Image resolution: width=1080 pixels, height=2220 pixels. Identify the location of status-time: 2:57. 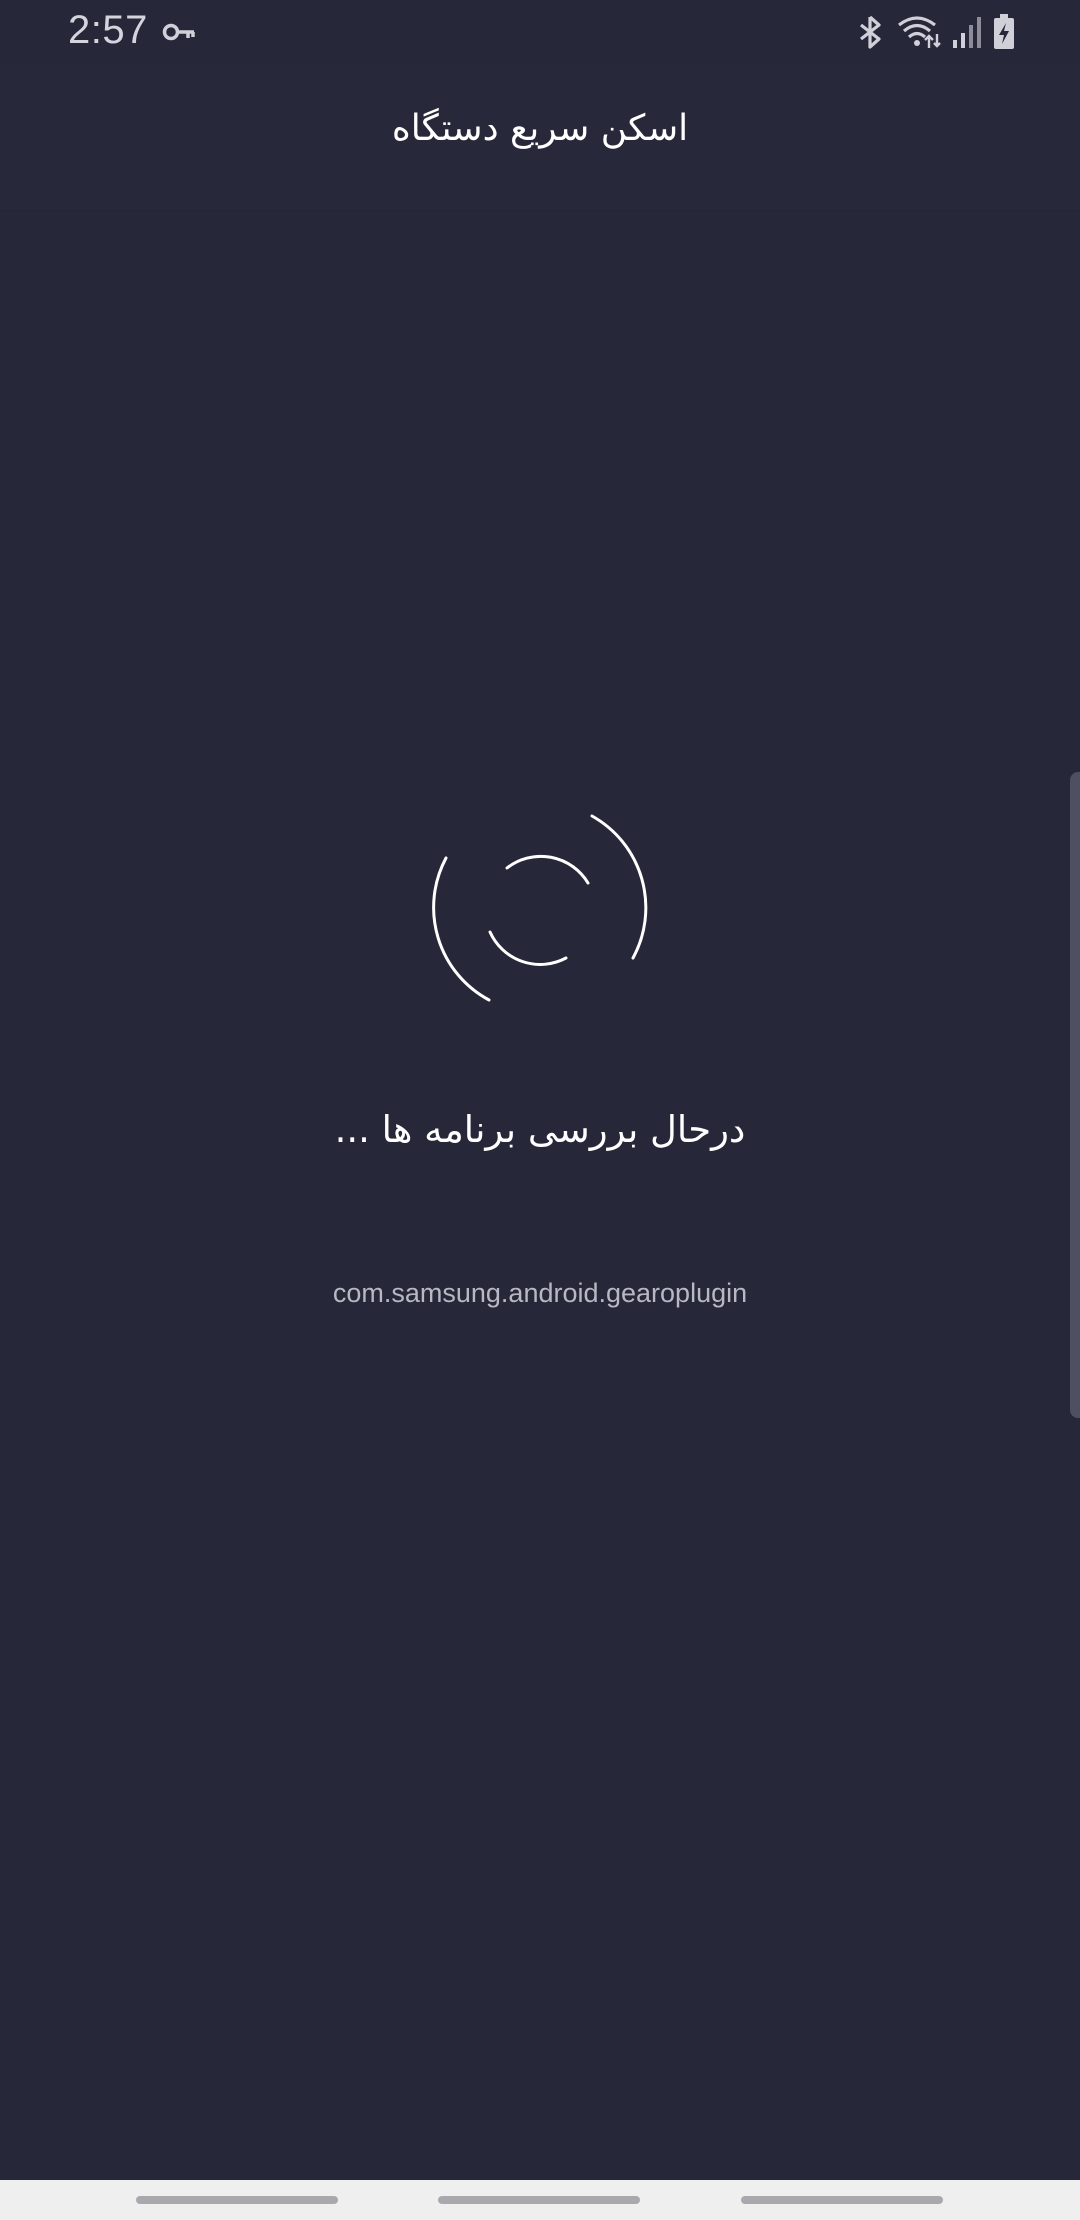
(108, 30).